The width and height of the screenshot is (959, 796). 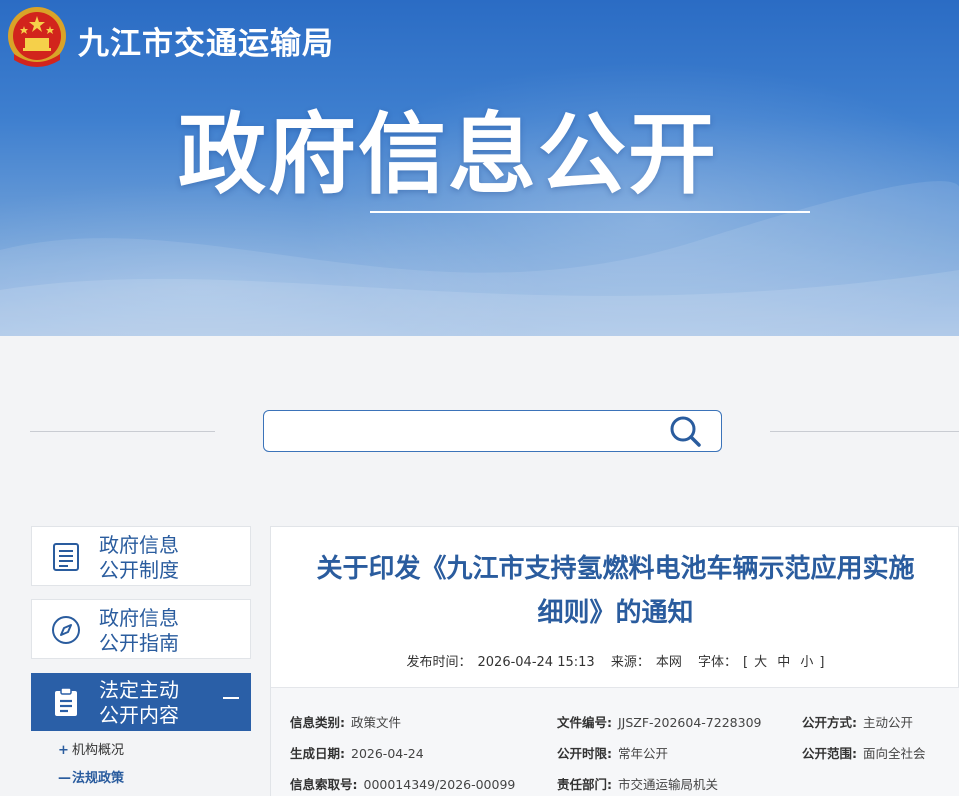 I want to click on search-icon, so click(x=684, y=431).